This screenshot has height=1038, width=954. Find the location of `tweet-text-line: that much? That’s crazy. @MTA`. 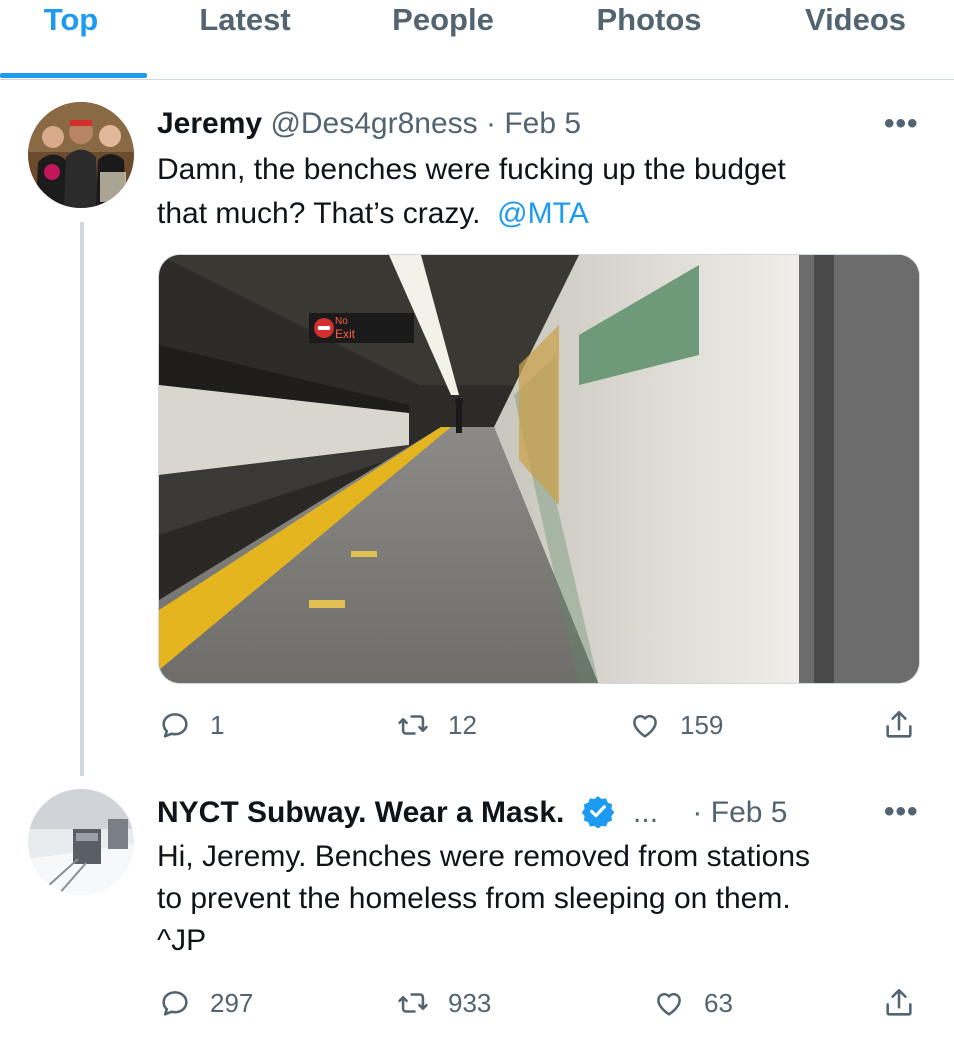

tweet-text-line: that much? That’s crazy. @MTA is located at coordinates (471, 214).